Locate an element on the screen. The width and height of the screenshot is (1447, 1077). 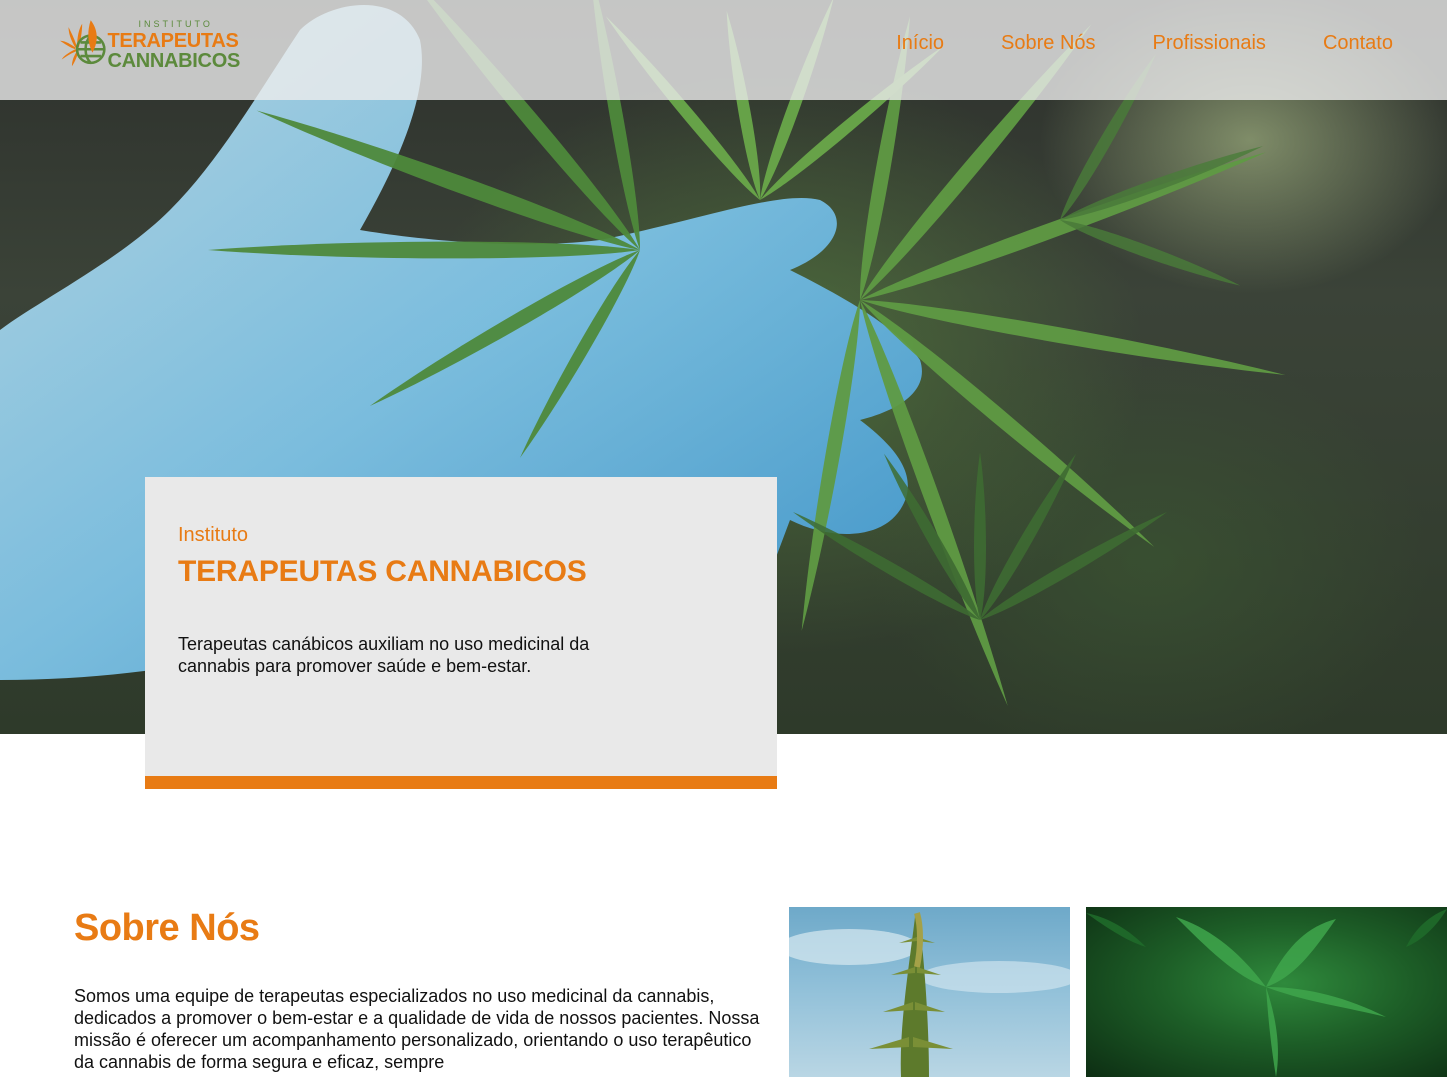
about-photo-plant-sky is located at coordinates (929, 992).